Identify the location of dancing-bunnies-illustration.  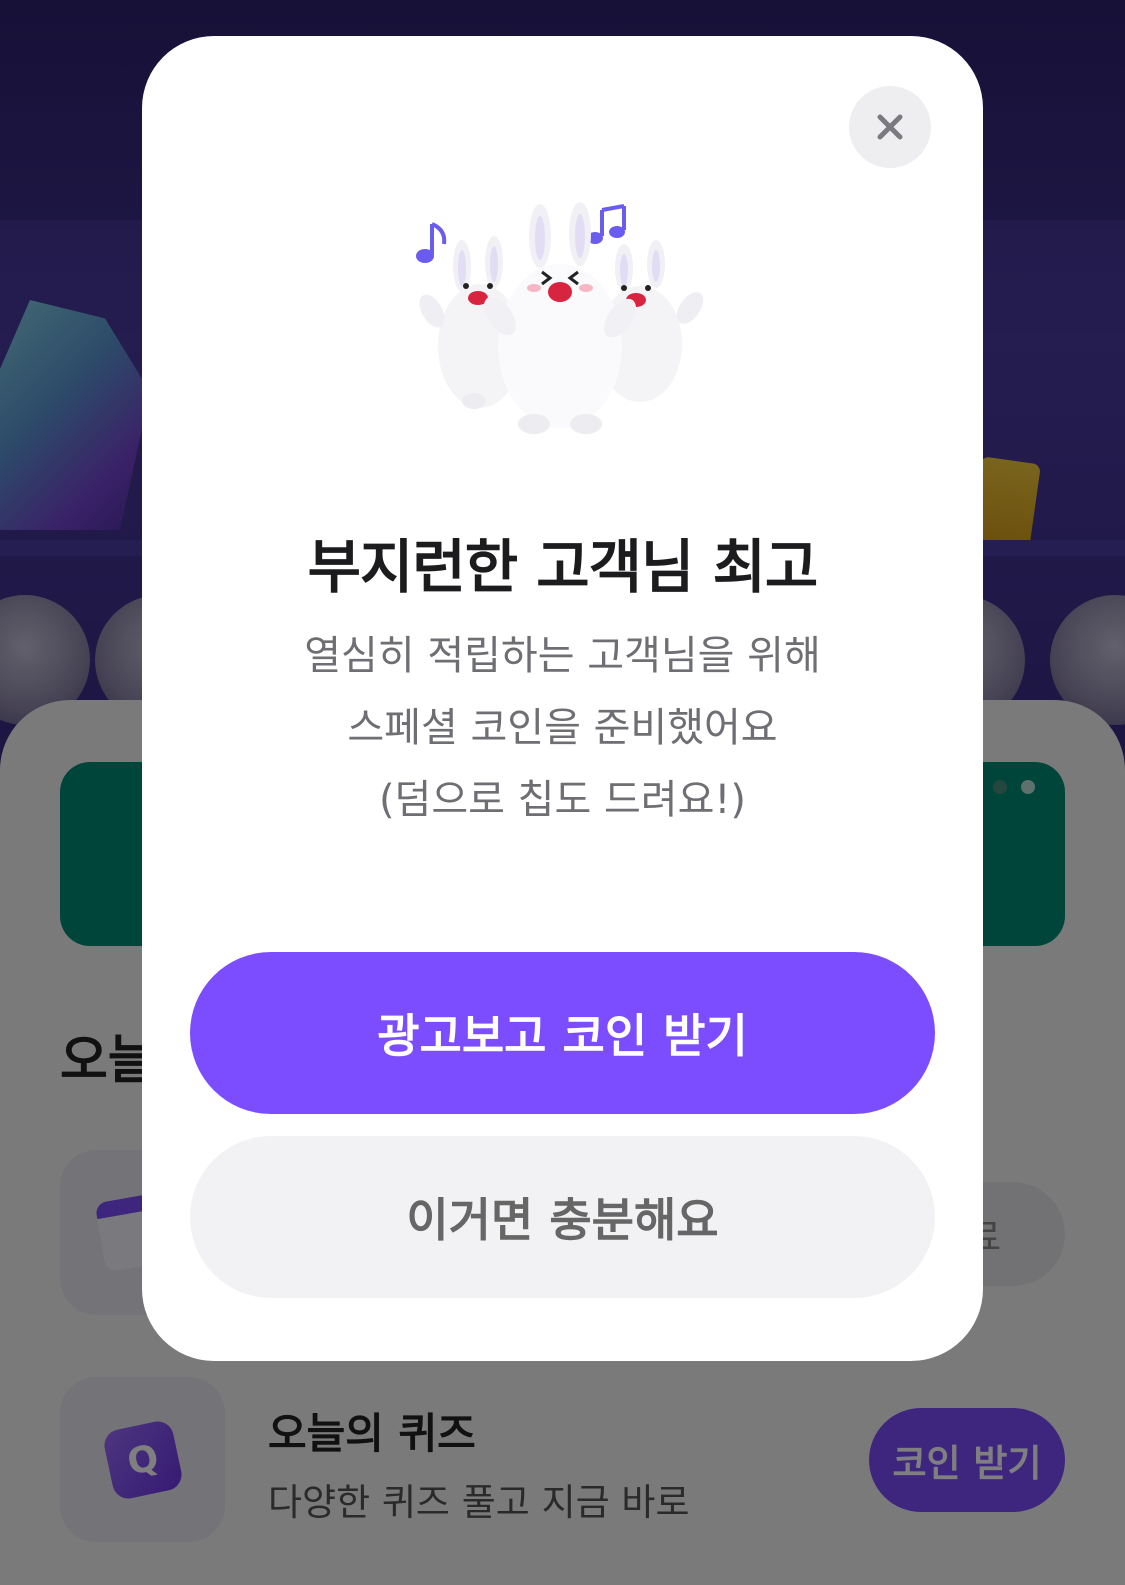
(560, 318).